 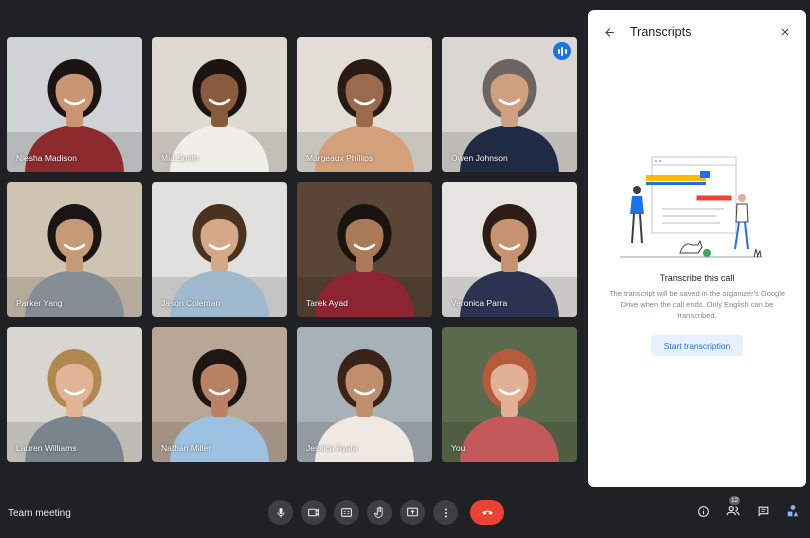 I want to click on participant-name: Jessica Ayala, so click(x=332, y=448).